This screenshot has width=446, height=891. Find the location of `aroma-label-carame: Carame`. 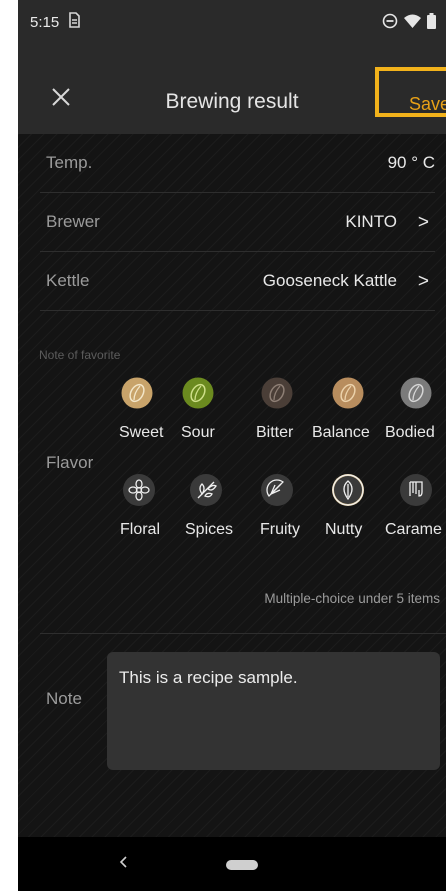

aroma-label-carame: Carame is located at coordinates (413, 529).